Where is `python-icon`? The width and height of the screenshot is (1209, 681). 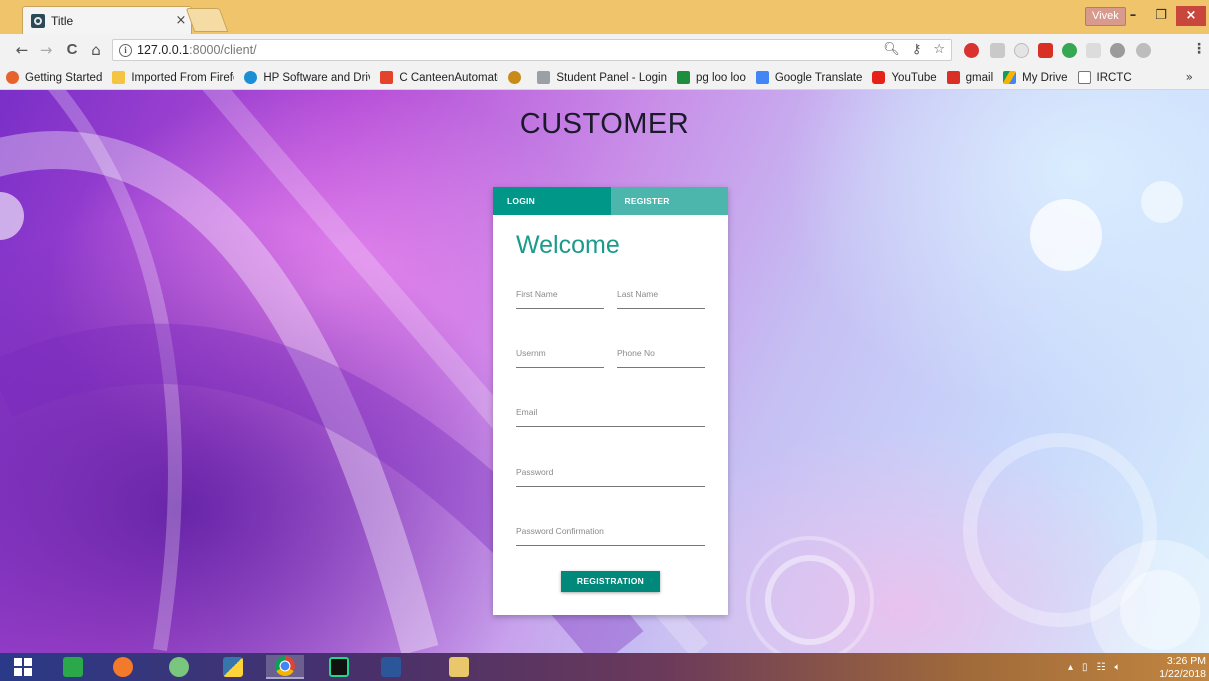
python-icon is located at coordinates (233, 667).